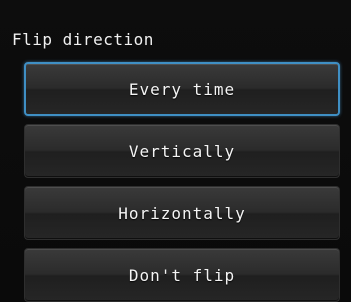  What do you see at coordinates (83, 39) in the screenshot?
I see `panel-title: Flip direction` at bounding box center [83, 39].